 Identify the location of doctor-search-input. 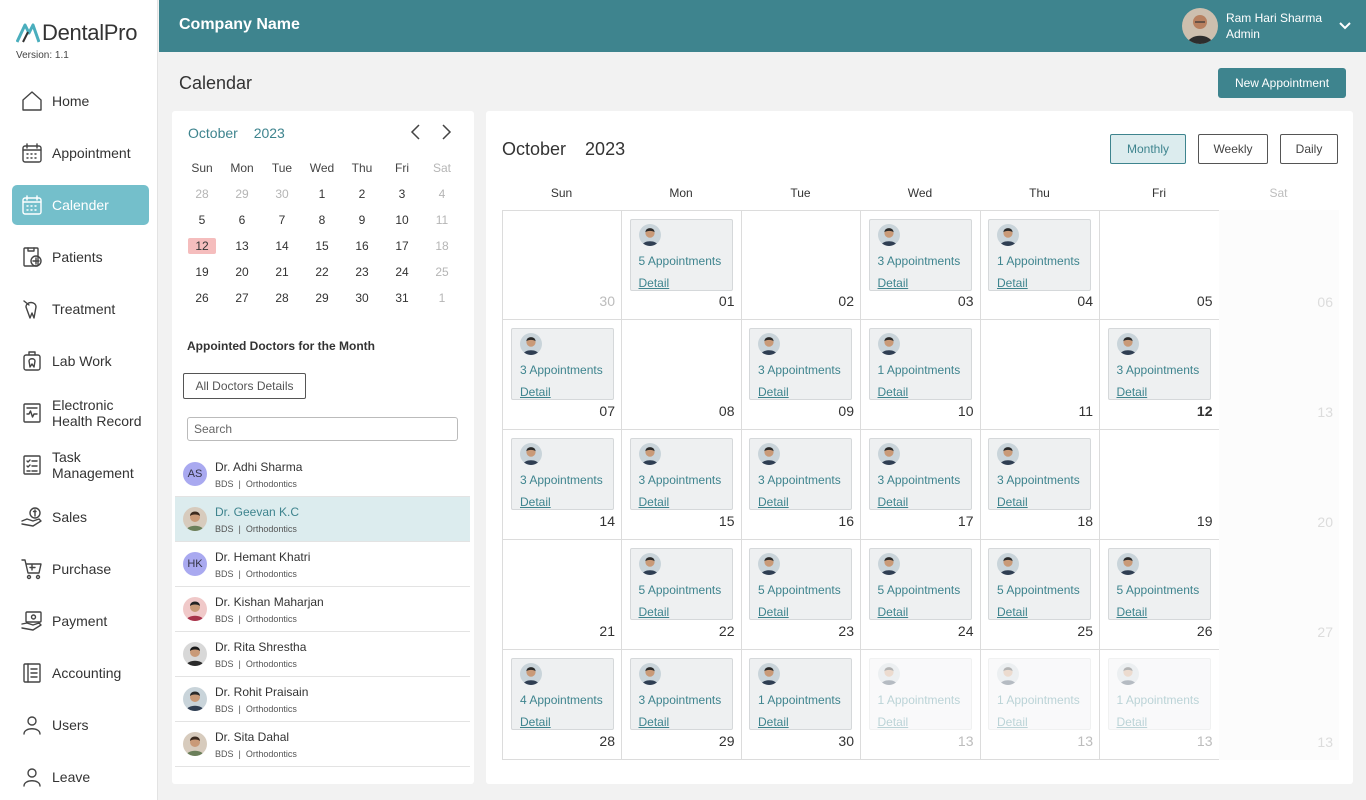
(322, 429).